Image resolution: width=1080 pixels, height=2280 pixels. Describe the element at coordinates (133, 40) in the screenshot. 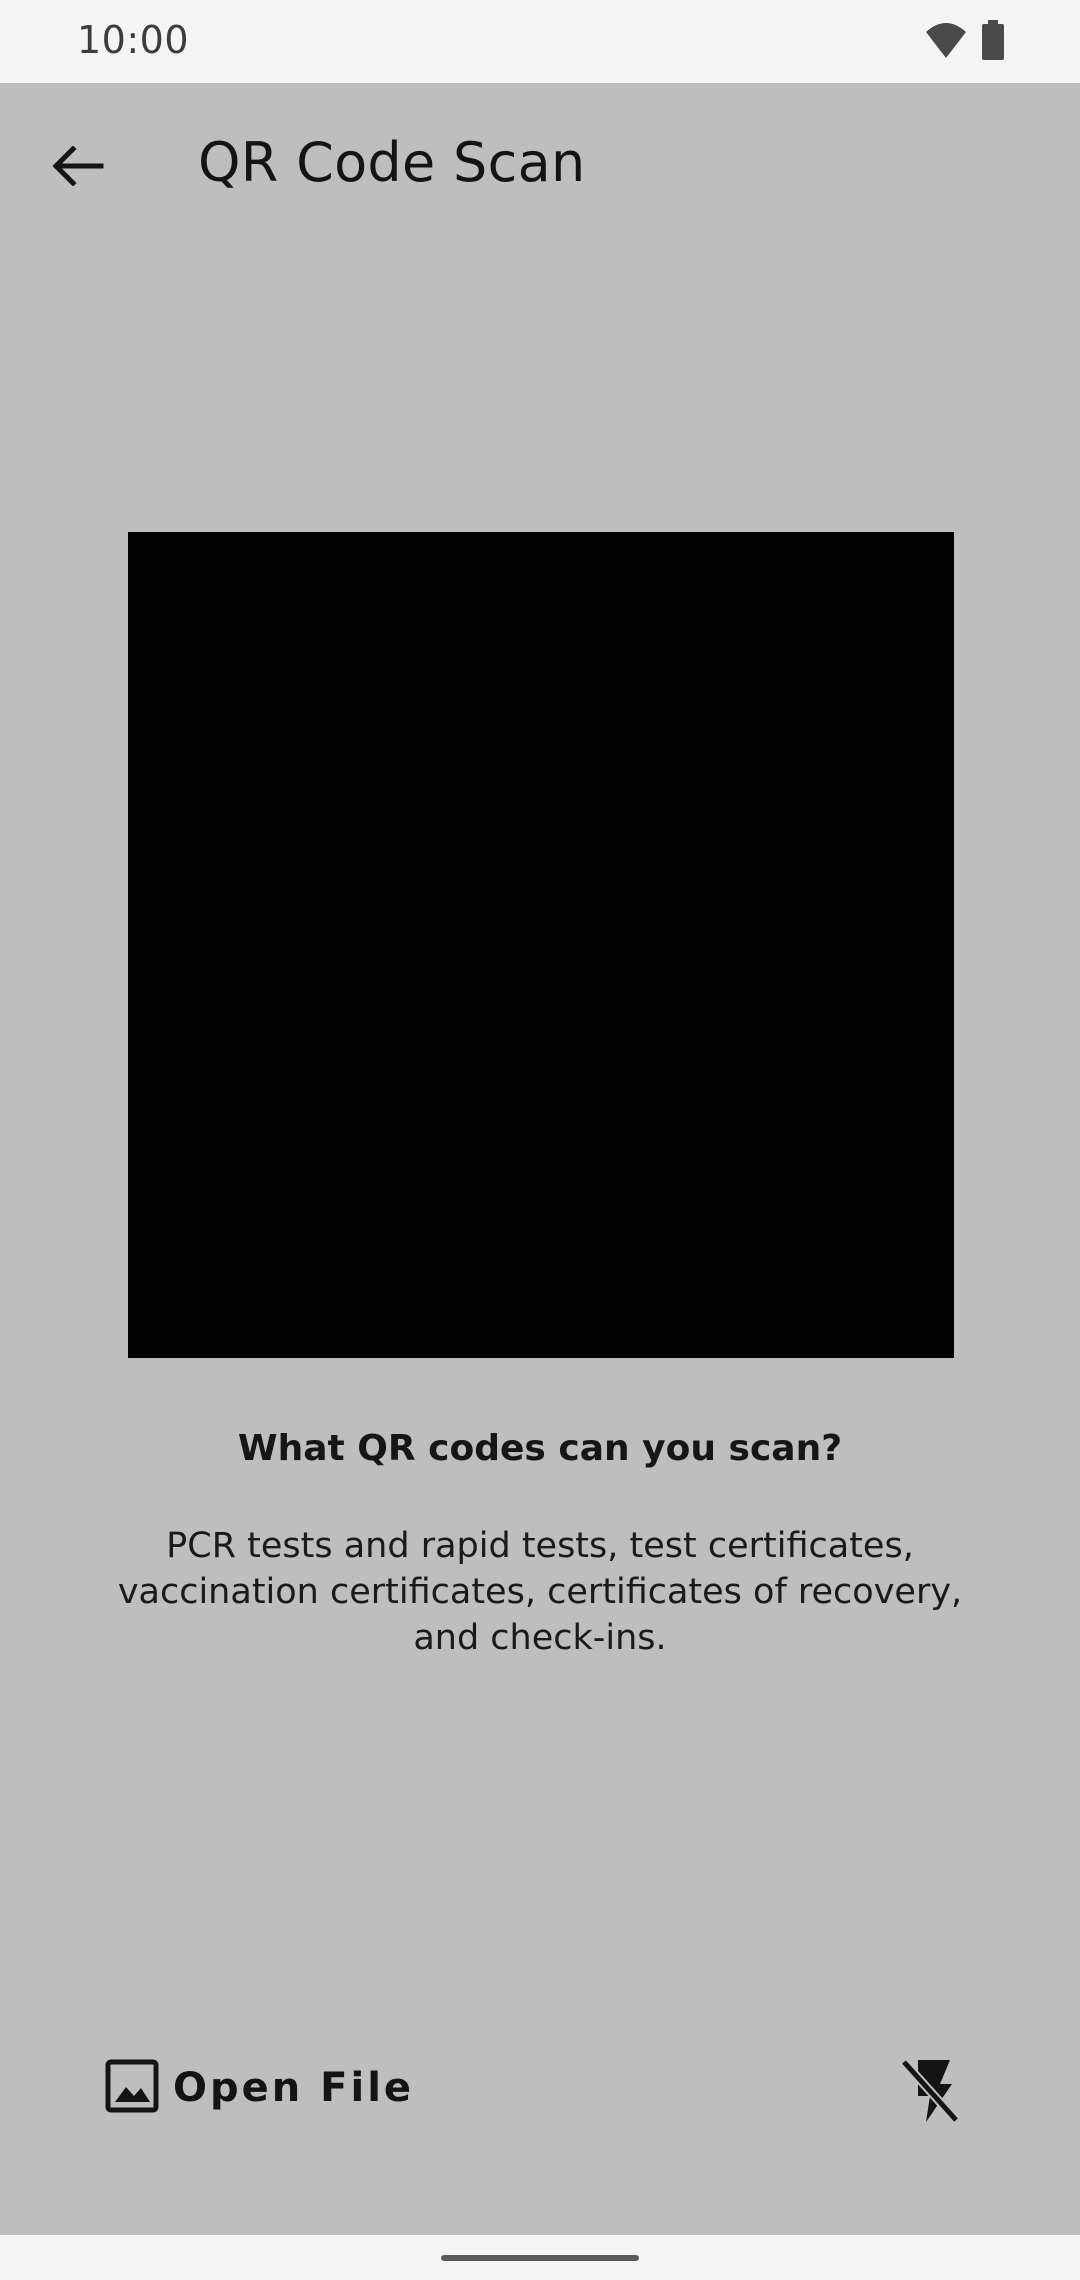

I see `status-time: 10:00` at that location.